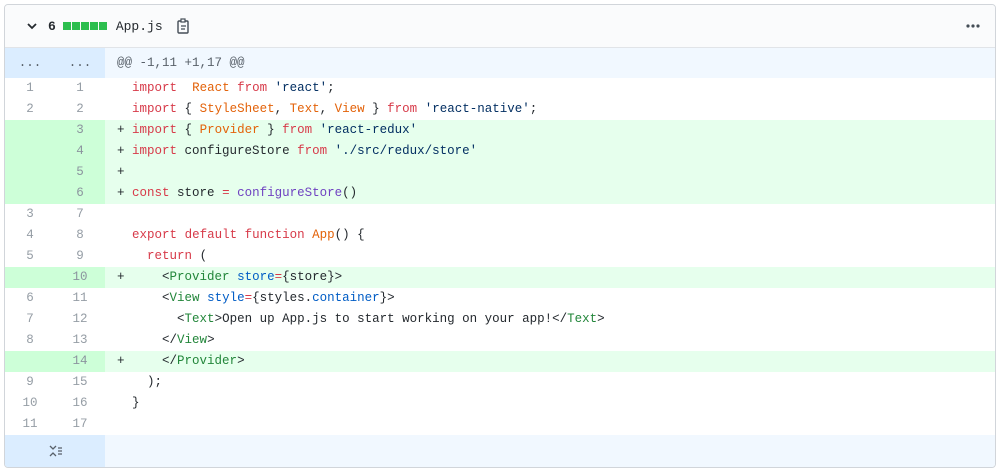  What do you see at coordinates (346, 298) in the screenshot?
I see `code-token: container` at bounding box center [346, 298].